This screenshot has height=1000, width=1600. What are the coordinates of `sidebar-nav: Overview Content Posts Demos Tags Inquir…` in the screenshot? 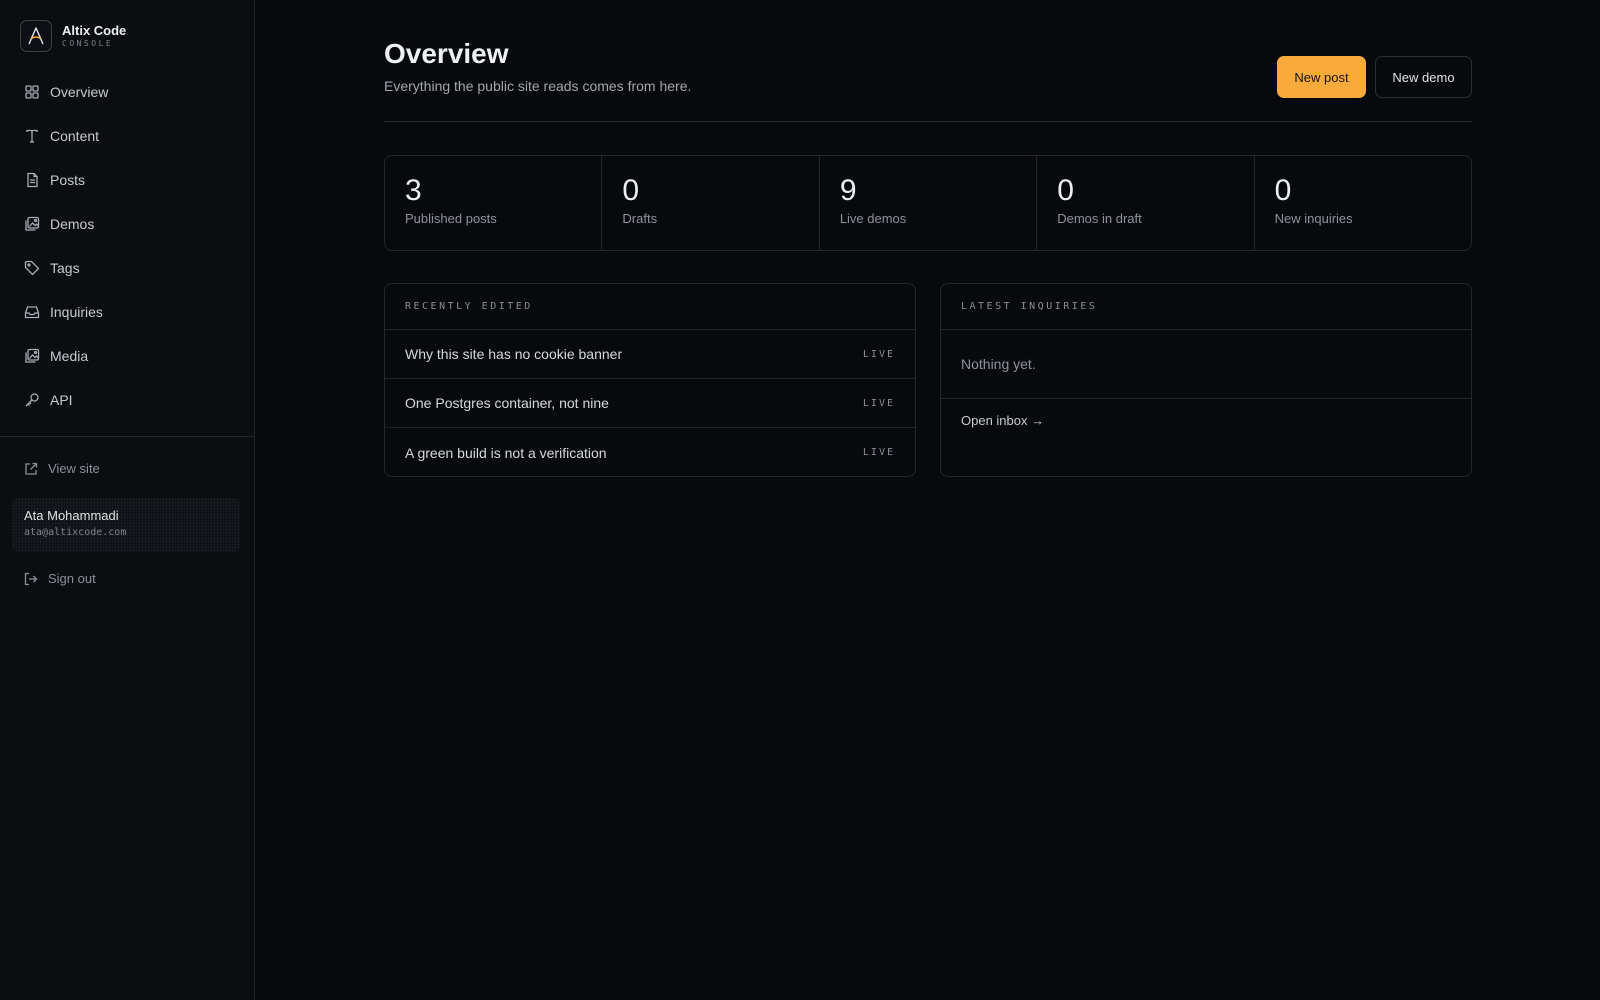 It's located at (127, 246).